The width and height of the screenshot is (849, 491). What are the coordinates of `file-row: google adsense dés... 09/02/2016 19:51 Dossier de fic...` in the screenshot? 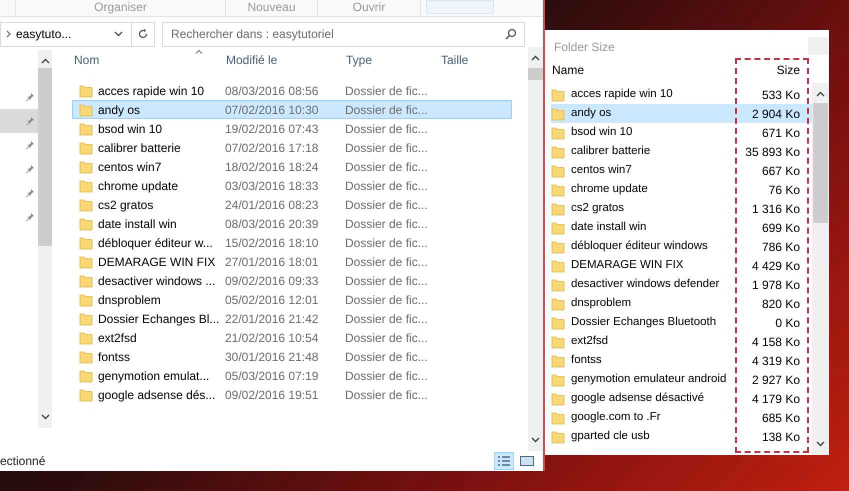 It's located at (292, 394).